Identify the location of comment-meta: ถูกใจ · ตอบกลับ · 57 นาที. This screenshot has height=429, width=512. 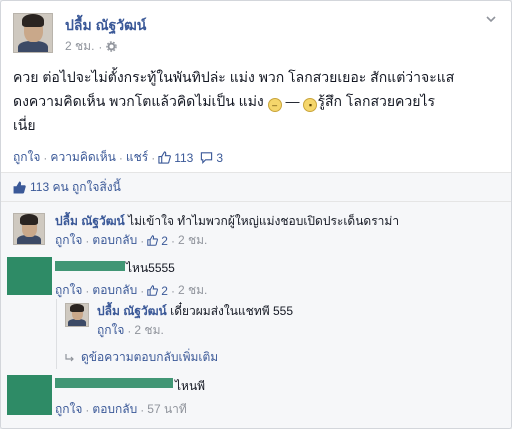
(121, 409).